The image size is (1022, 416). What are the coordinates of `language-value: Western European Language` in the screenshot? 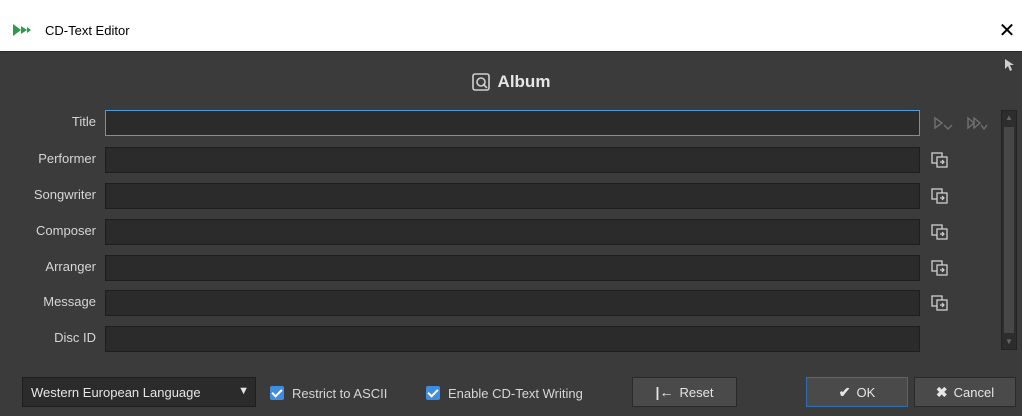 It's located at (116, 392).